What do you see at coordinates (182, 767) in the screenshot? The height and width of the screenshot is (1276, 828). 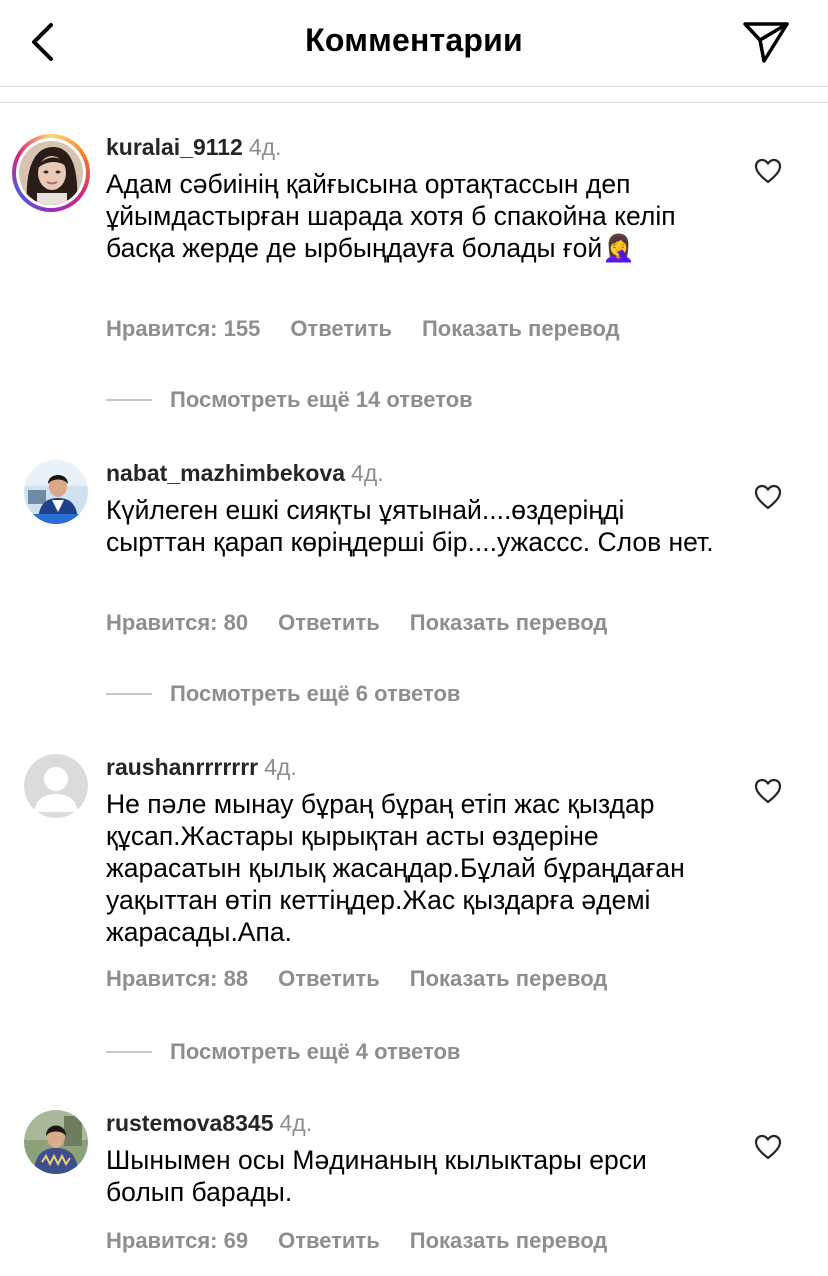 I see `username: raushanrrrrrrr` at bounding box center [182, 767].